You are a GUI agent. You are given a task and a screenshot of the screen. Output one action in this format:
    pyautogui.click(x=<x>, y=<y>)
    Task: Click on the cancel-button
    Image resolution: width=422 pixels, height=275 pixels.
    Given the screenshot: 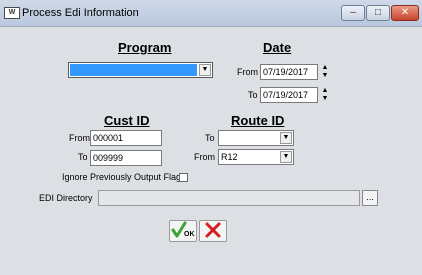 What is the action you would take?
    pyautogui.click(x=213, y=231)
    